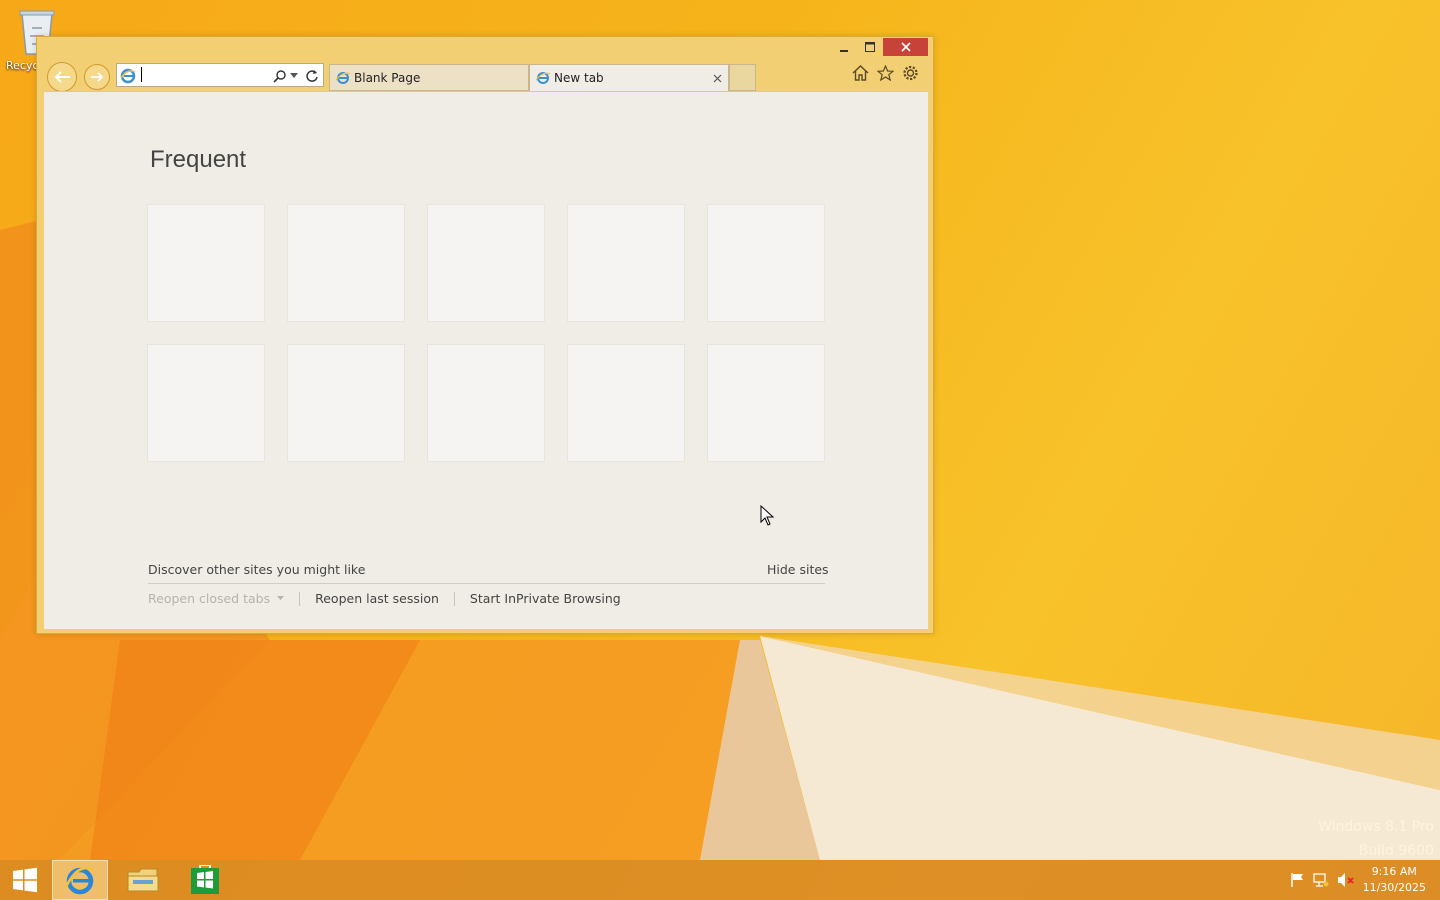 The height and width of the screenshot is (900, 1440). I want to click on store-icon, so click(205, 879).